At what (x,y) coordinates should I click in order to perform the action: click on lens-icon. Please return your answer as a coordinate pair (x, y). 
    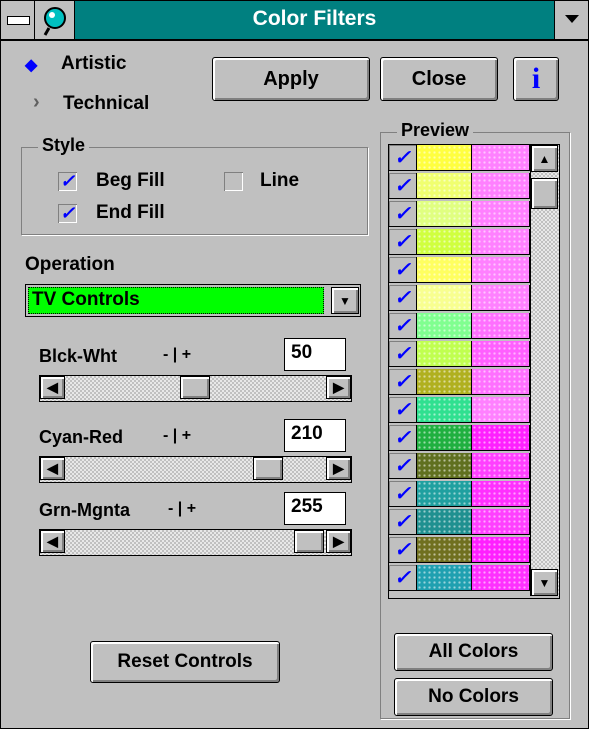
    Looking at the image, I should click on (54, 21).